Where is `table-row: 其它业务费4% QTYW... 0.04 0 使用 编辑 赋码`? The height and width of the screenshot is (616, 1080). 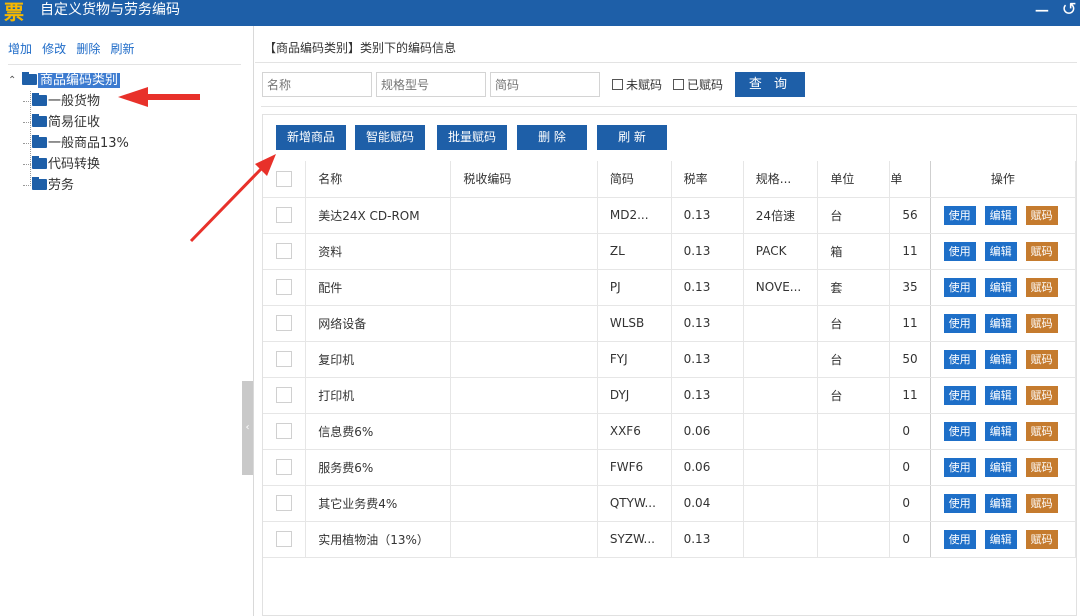
table-row: 其它业务费4% QTYW... 0.04 0 使用 编辑 赋码 is located at coordinates (670, 503).